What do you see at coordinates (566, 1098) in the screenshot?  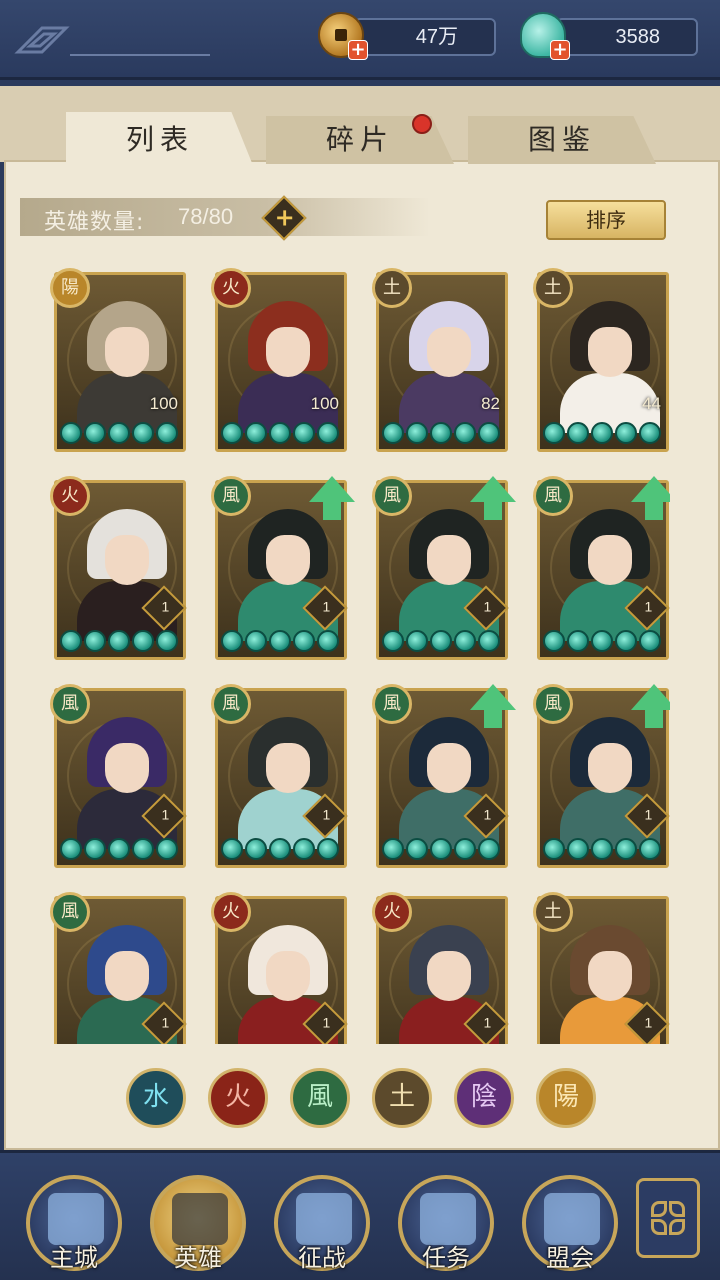 I see `element-filter-yang: 陽` at bounding box center [566, 1098].